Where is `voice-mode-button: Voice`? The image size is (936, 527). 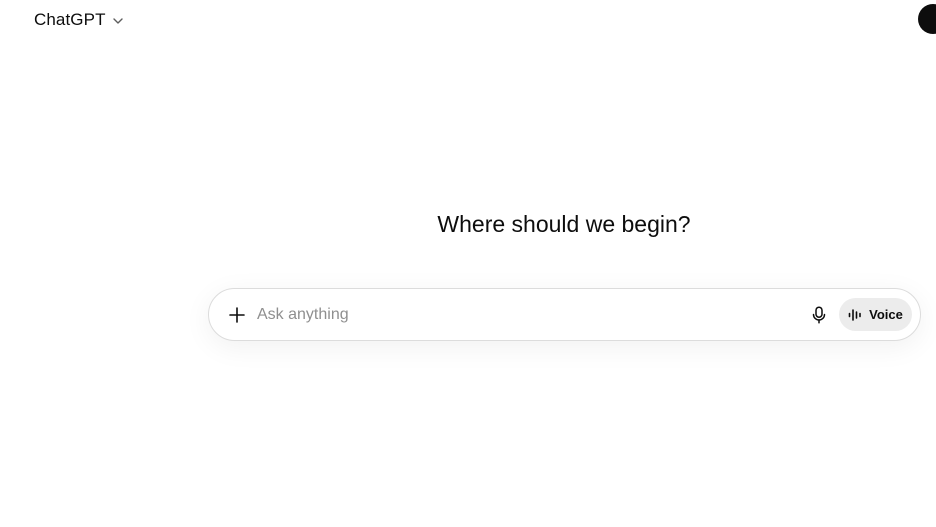
voice-mode-button: Voice is located at coordinates (875, 314).